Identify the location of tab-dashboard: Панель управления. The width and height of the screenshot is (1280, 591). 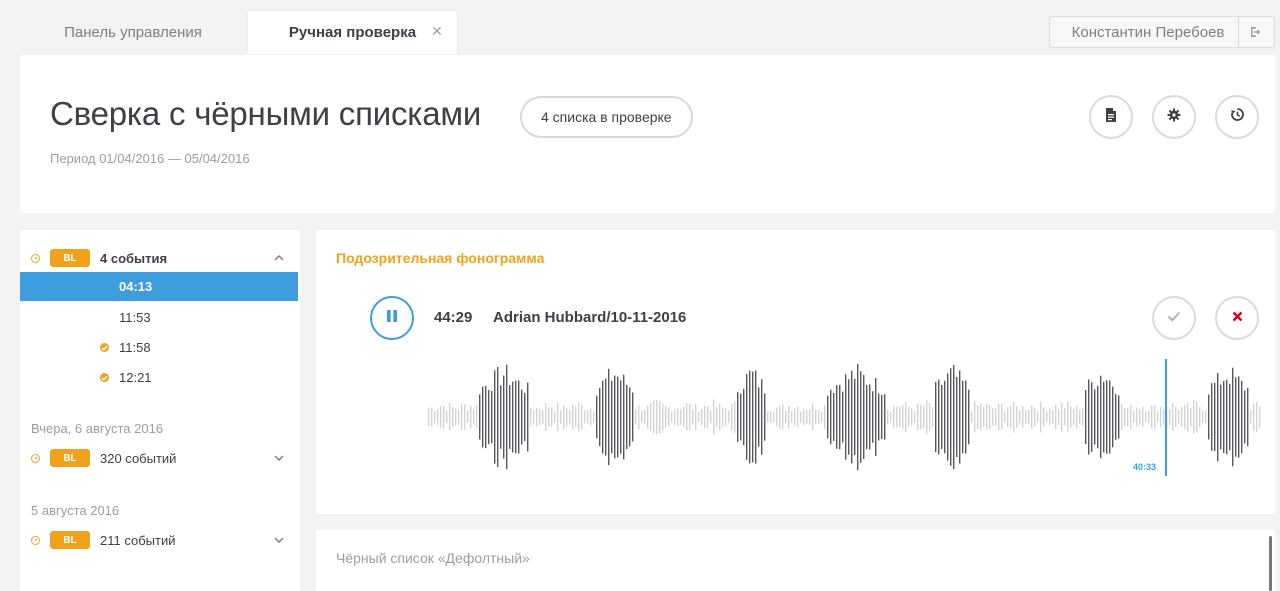
(133, 32).